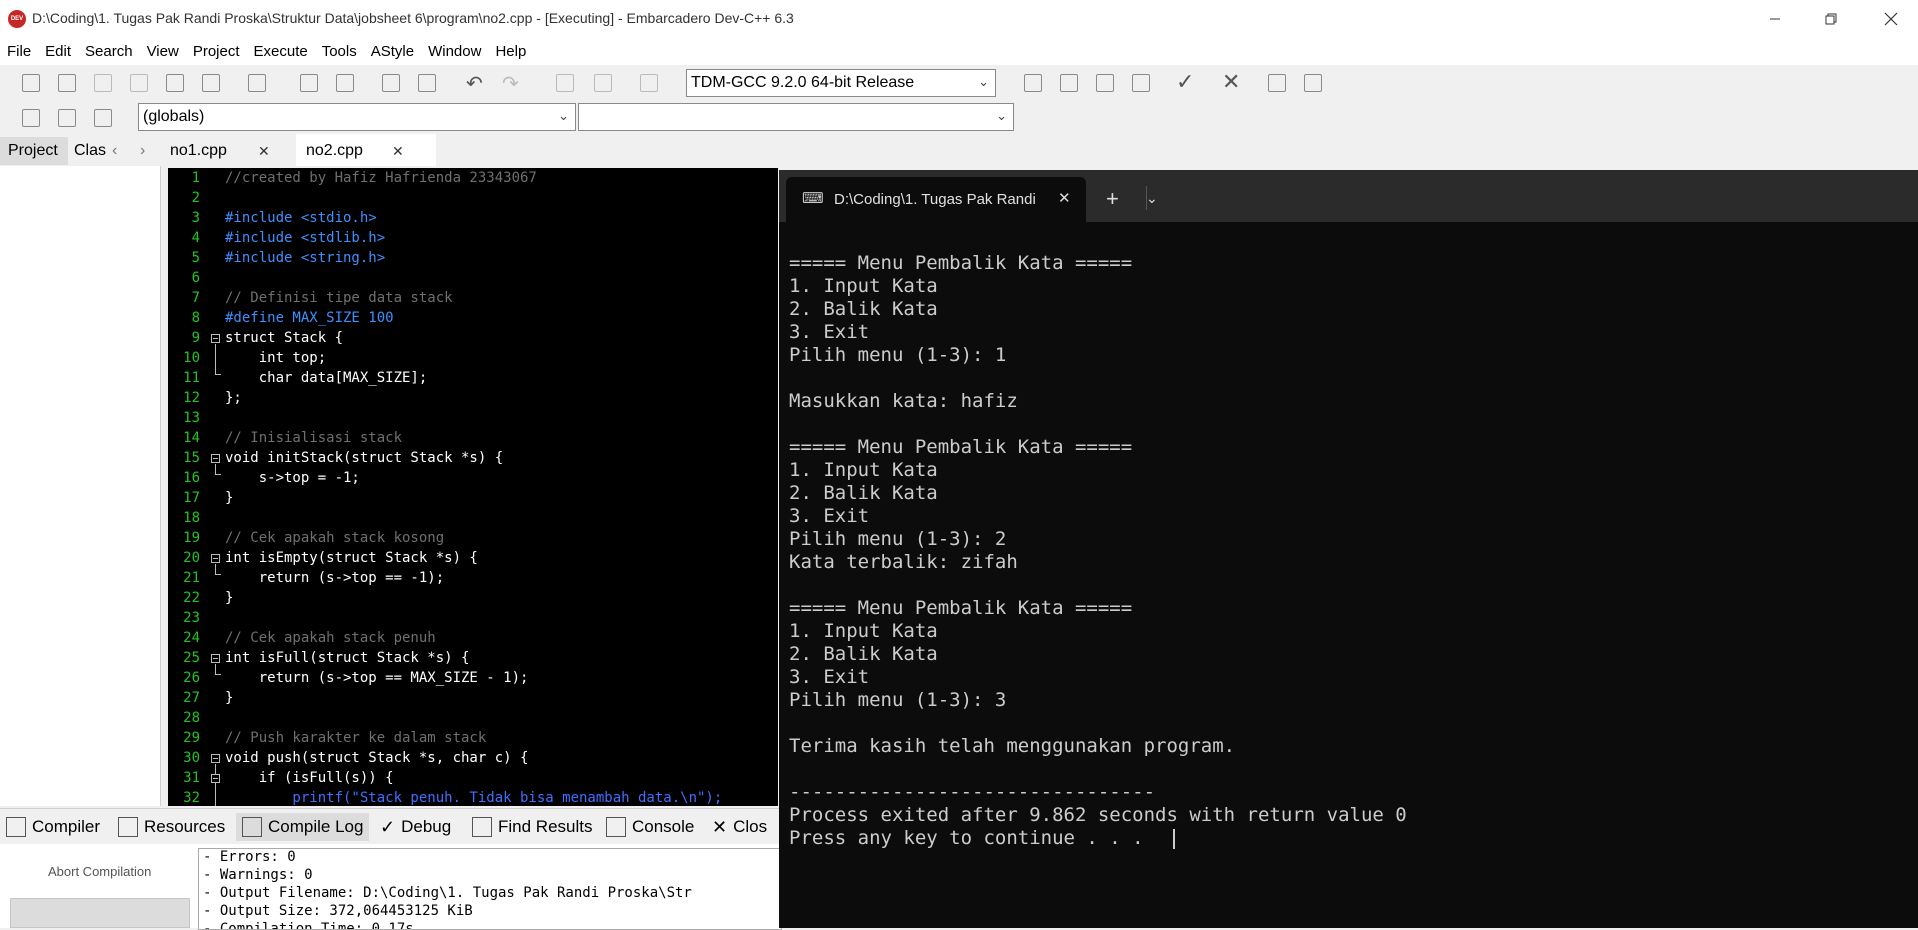 Image resolution: width=1918 pixels, height=930 pixels. Describe the element at coordinates (92, 151) in the screenshot. I see `tab-classes: Clas` at that location.